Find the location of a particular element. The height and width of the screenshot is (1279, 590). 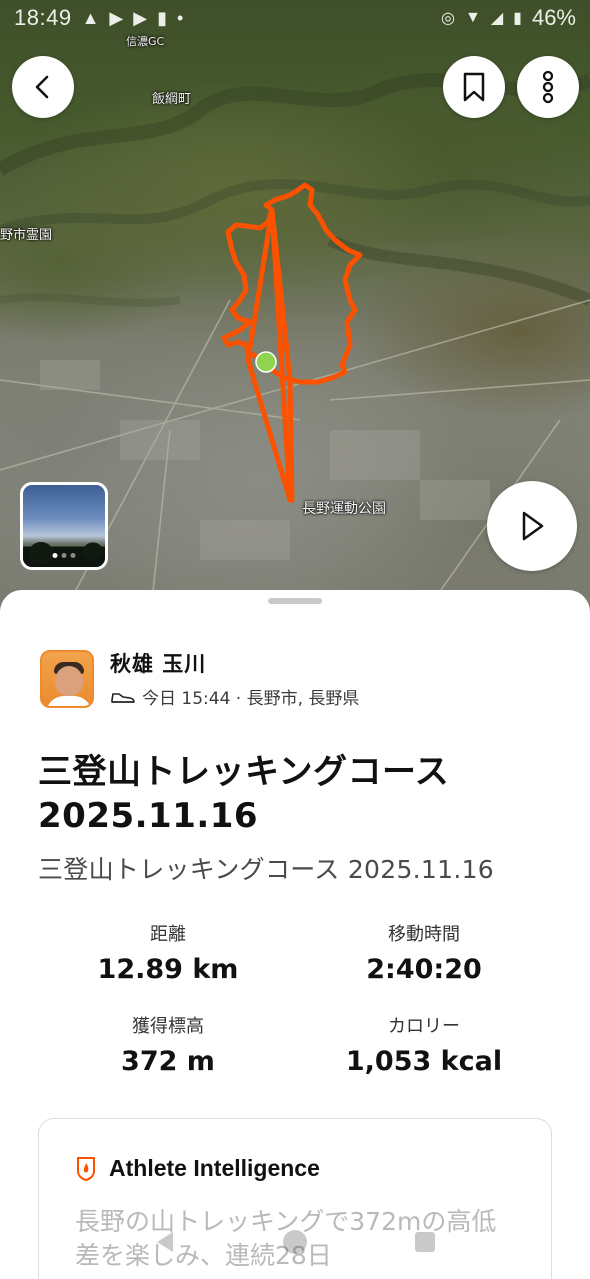

current-position-marker is located at coordinates (266, 362).